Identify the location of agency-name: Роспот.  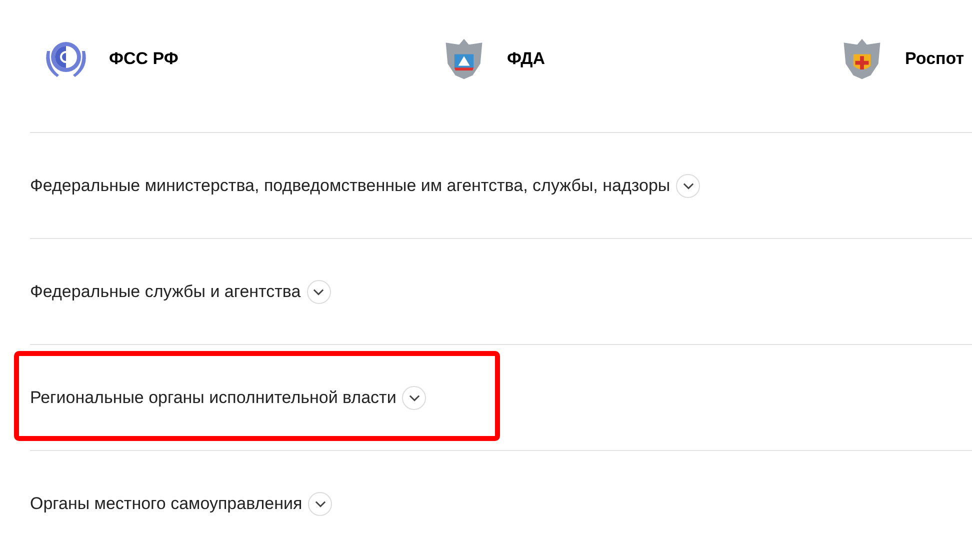
(934, 59).